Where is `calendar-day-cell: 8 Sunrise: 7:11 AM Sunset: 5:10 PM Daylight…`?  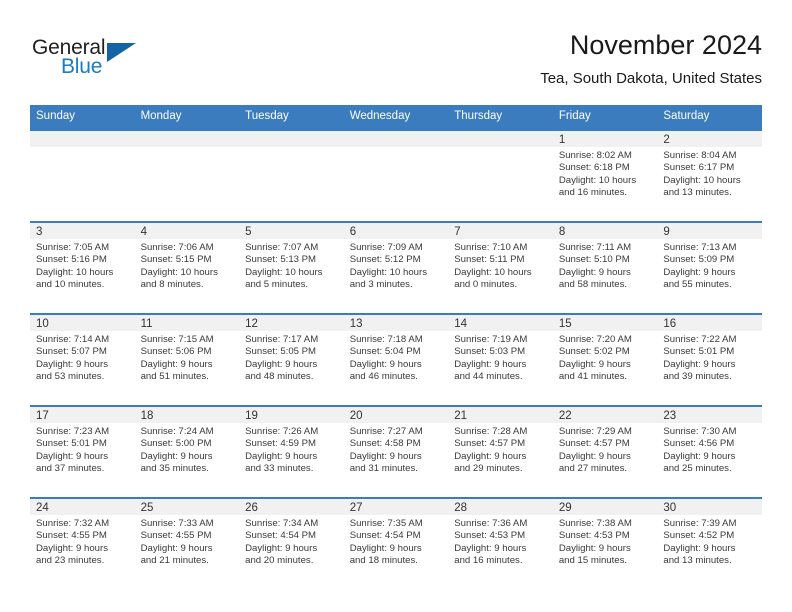 calendar-day-cell: 8 Sunrise: 7:11 AM Sunset: 5:10 PM Daylight… is located at coordinates (605, 267).